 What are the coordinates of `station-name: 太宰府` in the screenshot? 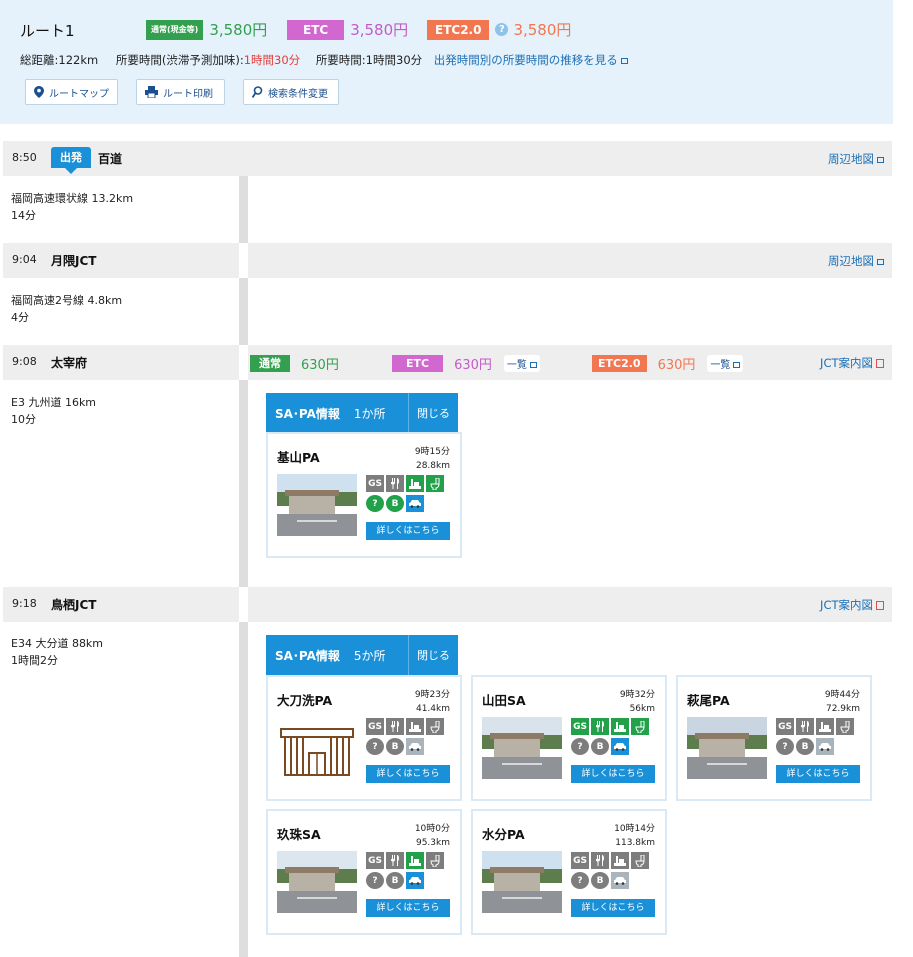 It's located at (69, 363).